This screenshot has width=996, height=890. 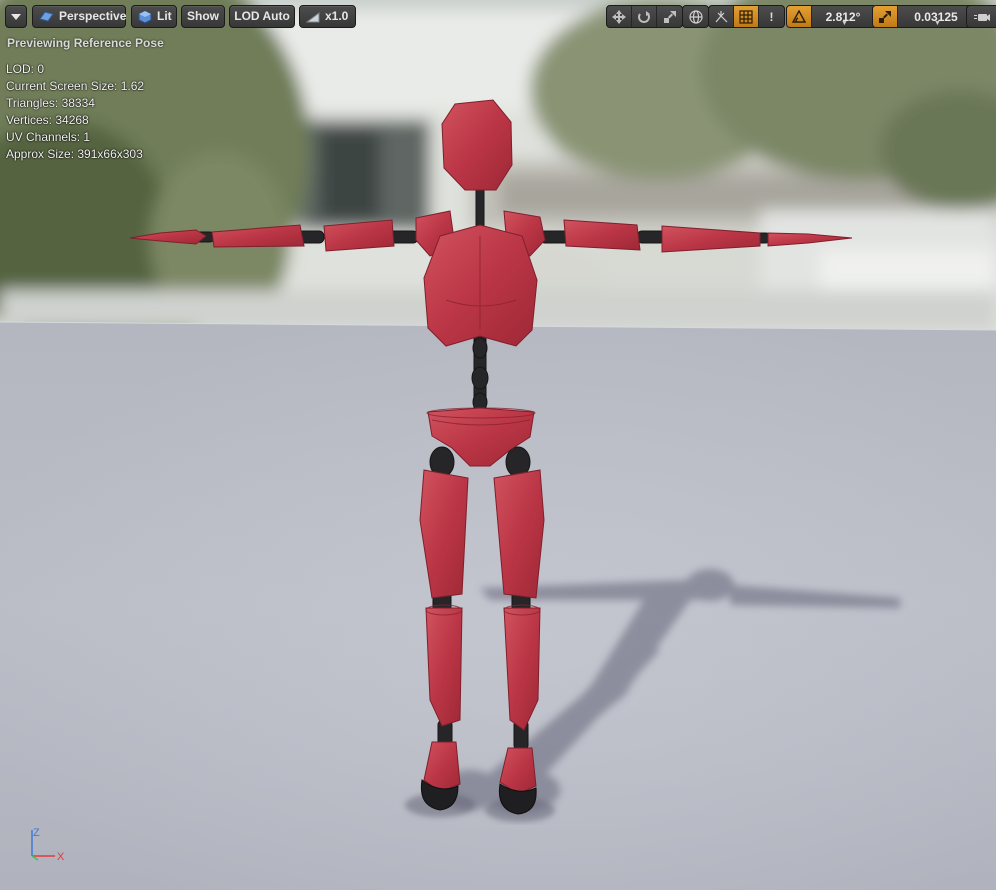 I want to click on scale-snap-group: 0.03125 ▼, so click(x=924, y=16).